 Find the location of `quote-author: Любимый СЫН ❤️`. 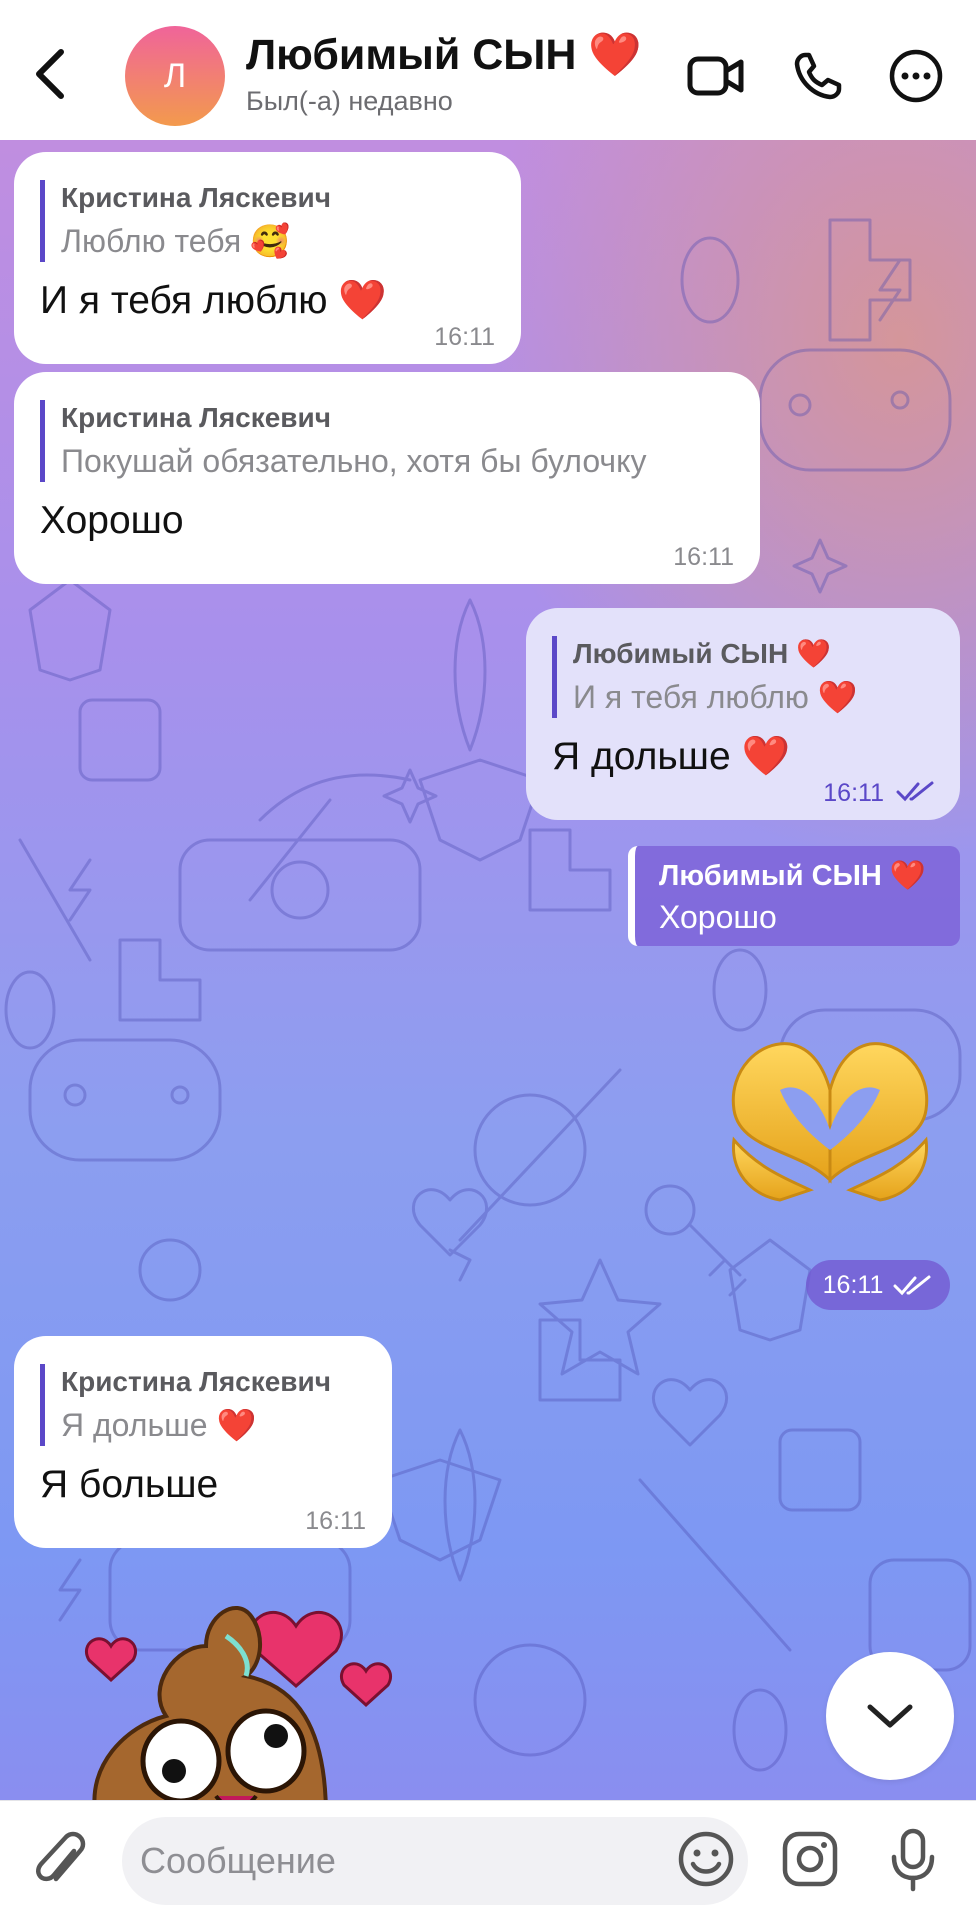

quote-author: Любимый СЫН ❤️ is located at coordinates (702, 653).